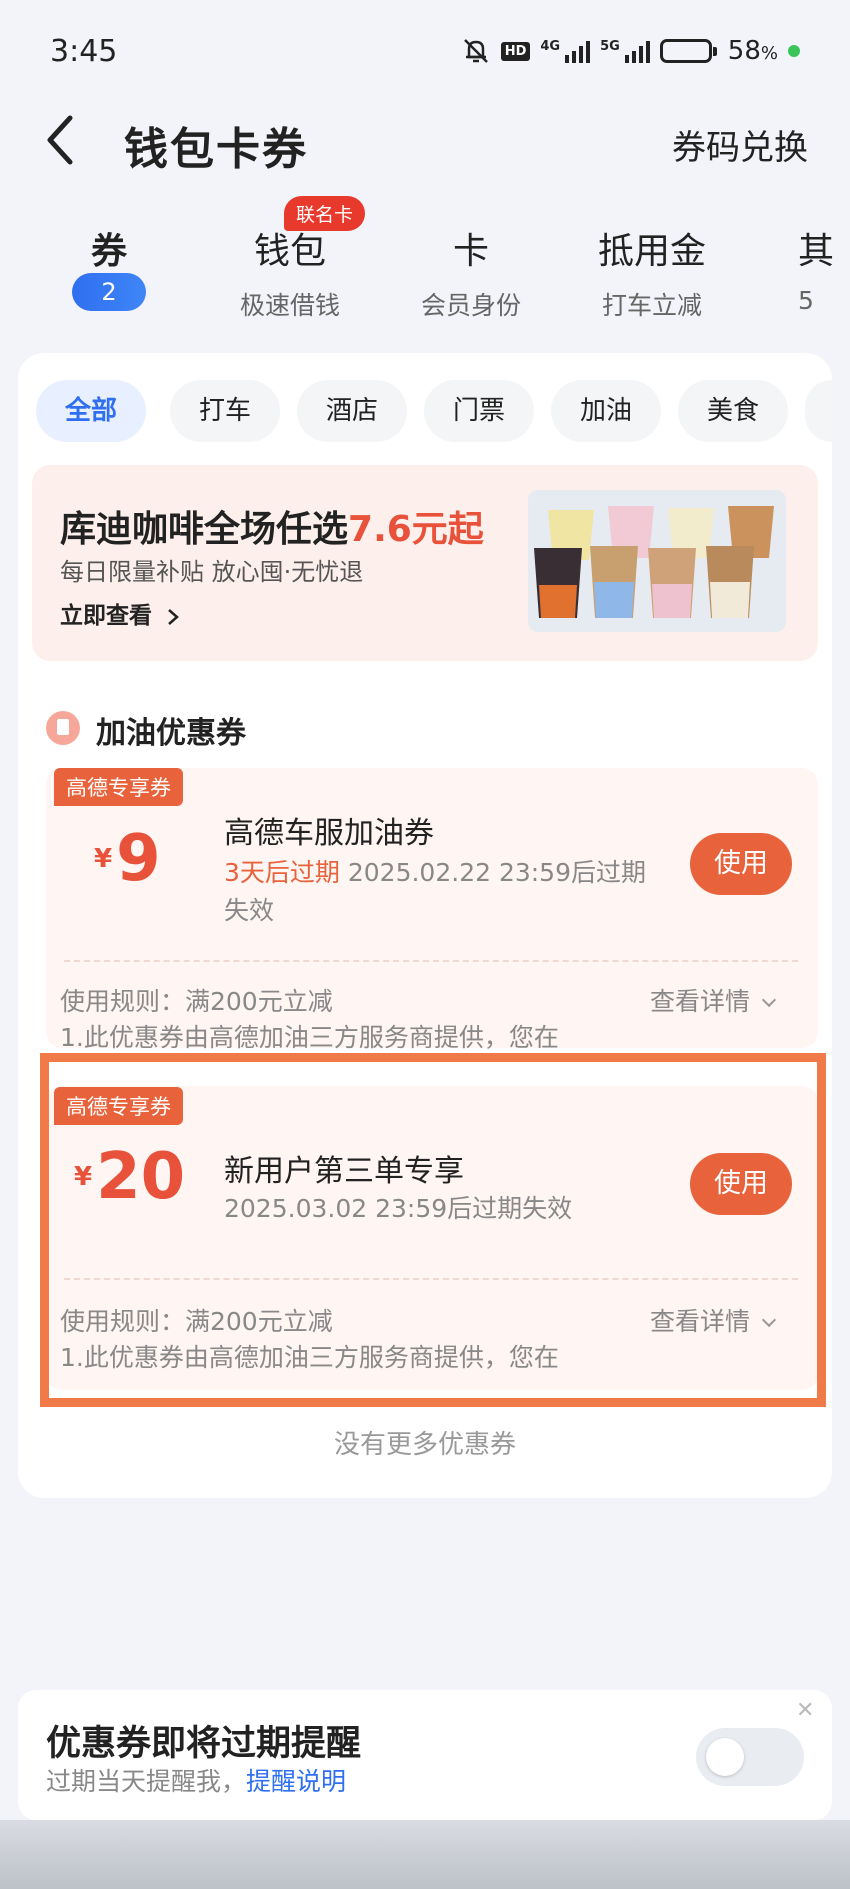 The width and height of the screenshot is (850, 1889). What do you see at coordinates (435, 891) in the screenshot?
I see `coupon-expiry: 3天后过期 2025.02.22 23:59后过期失效` at bounding box center [435, 891].